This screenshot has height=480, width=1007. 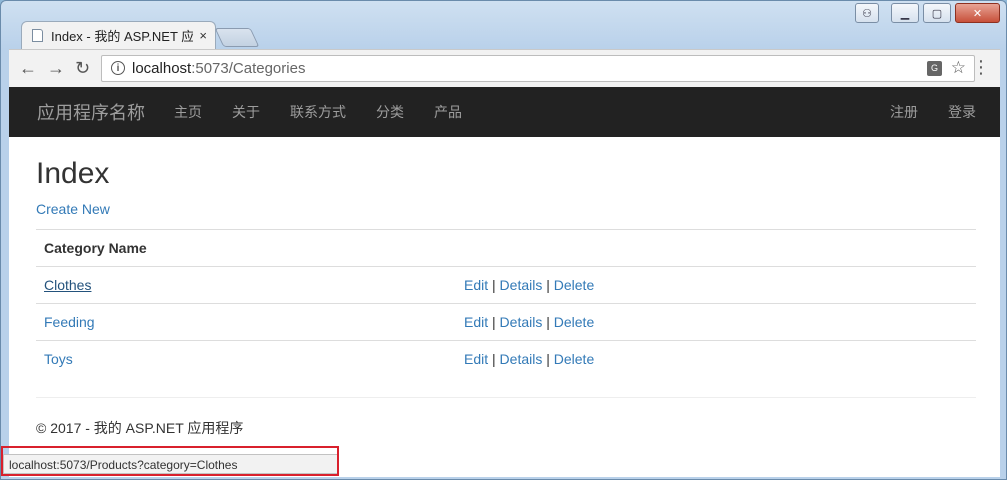 What do you see at coordinates (904, 112) in the screenshot?
I see `nav-item-register: 注册` at bounding box center [904, 112].